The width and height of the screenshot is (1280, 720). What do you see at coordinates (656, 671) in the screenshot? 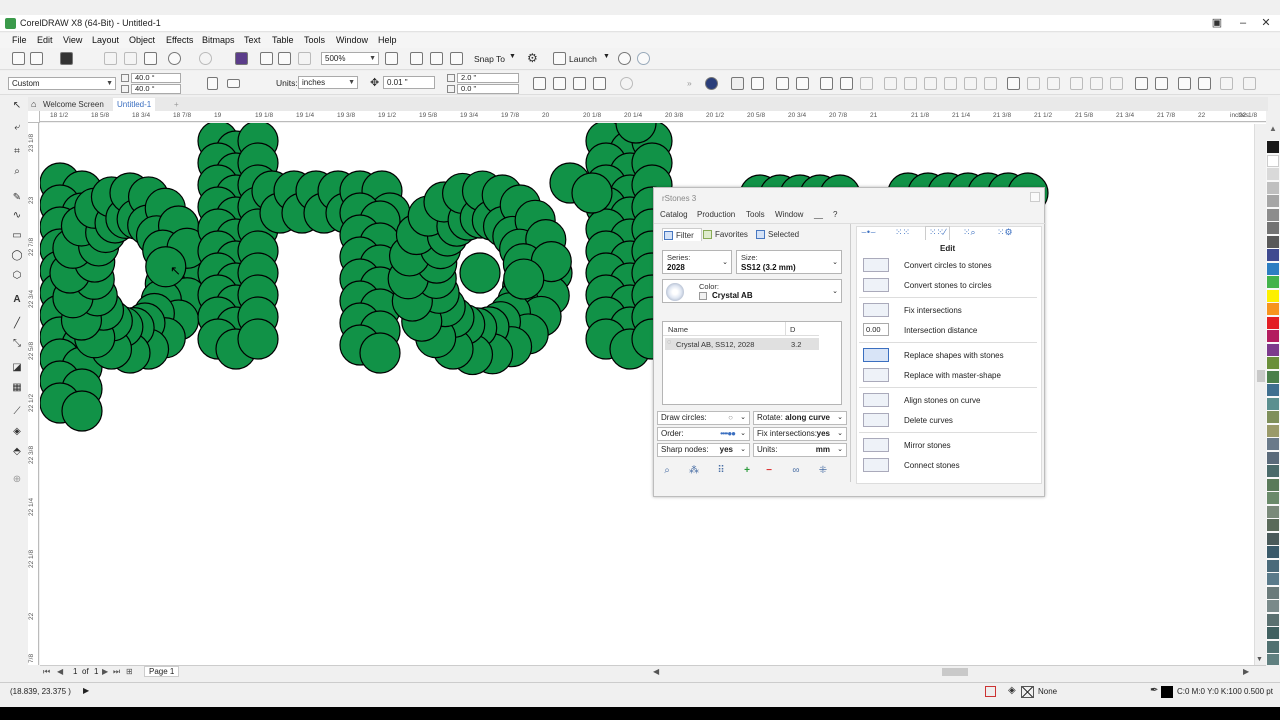
I see `scroll-left-icon: ◀` at bounding box center [656, 671].